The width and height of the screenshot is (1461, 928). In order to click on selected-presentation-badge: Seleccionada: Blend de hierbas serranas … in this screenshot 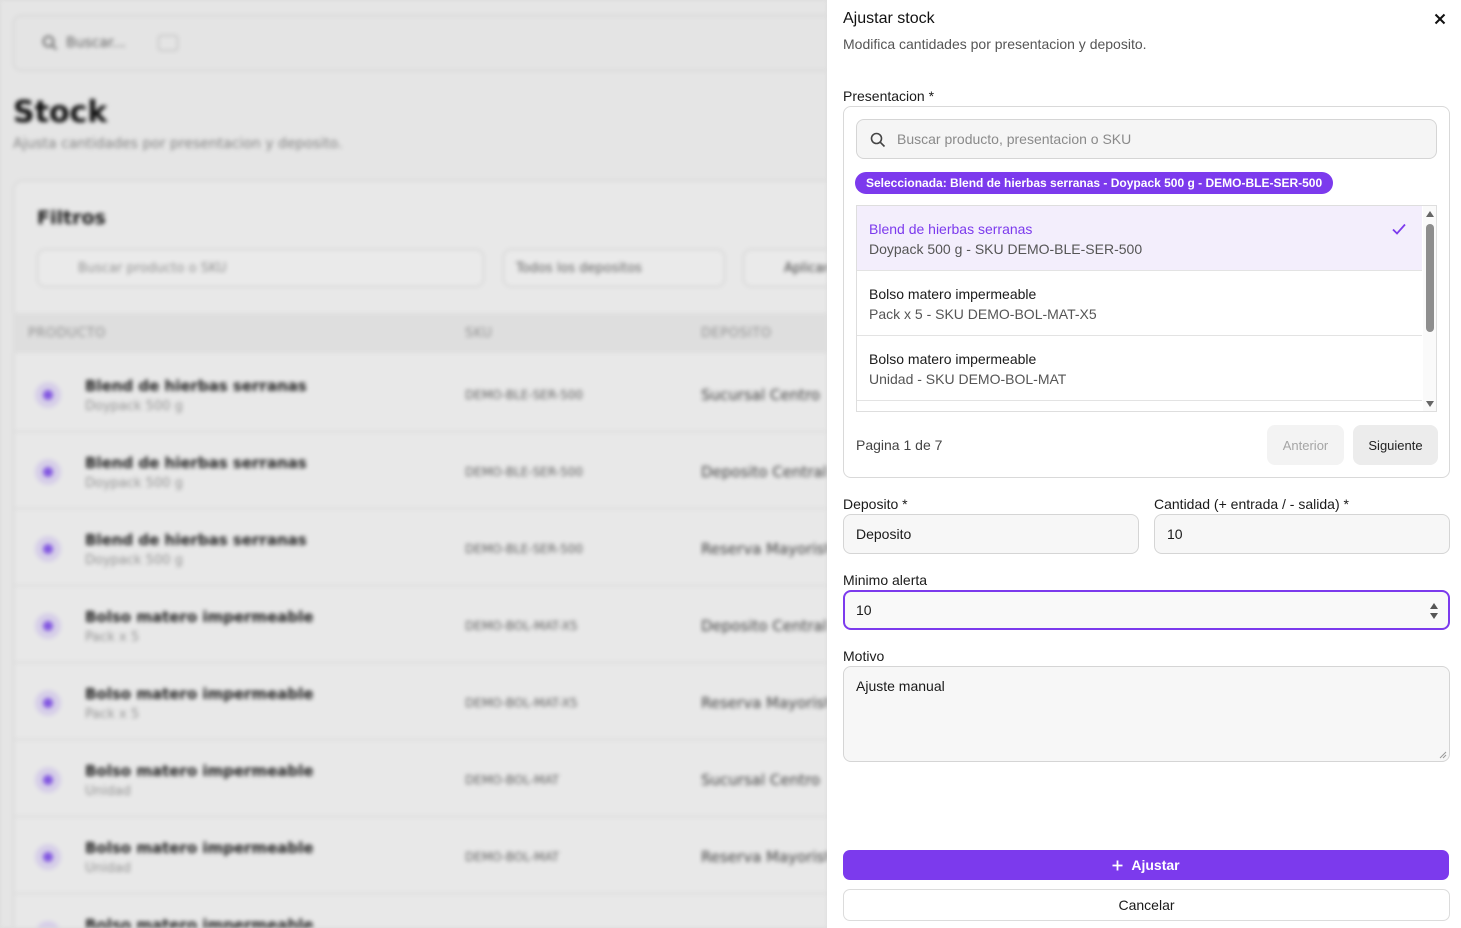, I will do `click(1094, 183)`.